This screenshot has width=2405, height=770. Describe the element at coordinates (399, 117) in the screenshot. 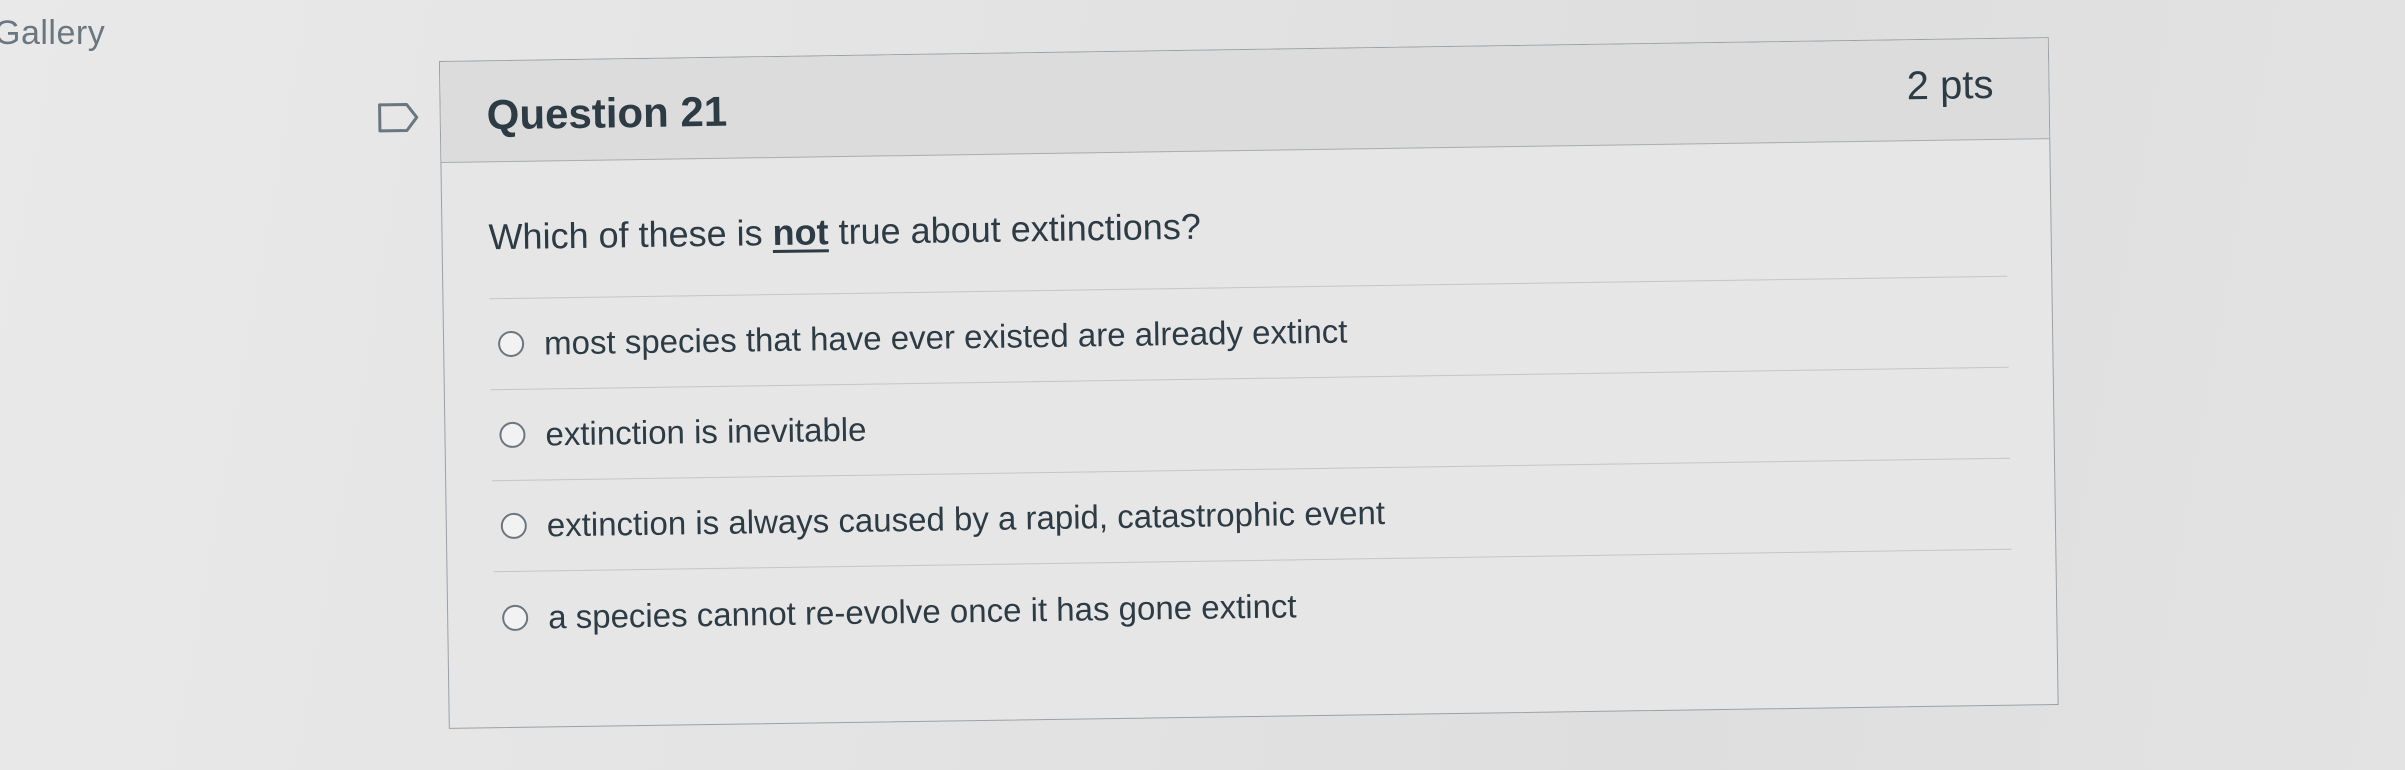

I see `flag-question-icon` at that location.